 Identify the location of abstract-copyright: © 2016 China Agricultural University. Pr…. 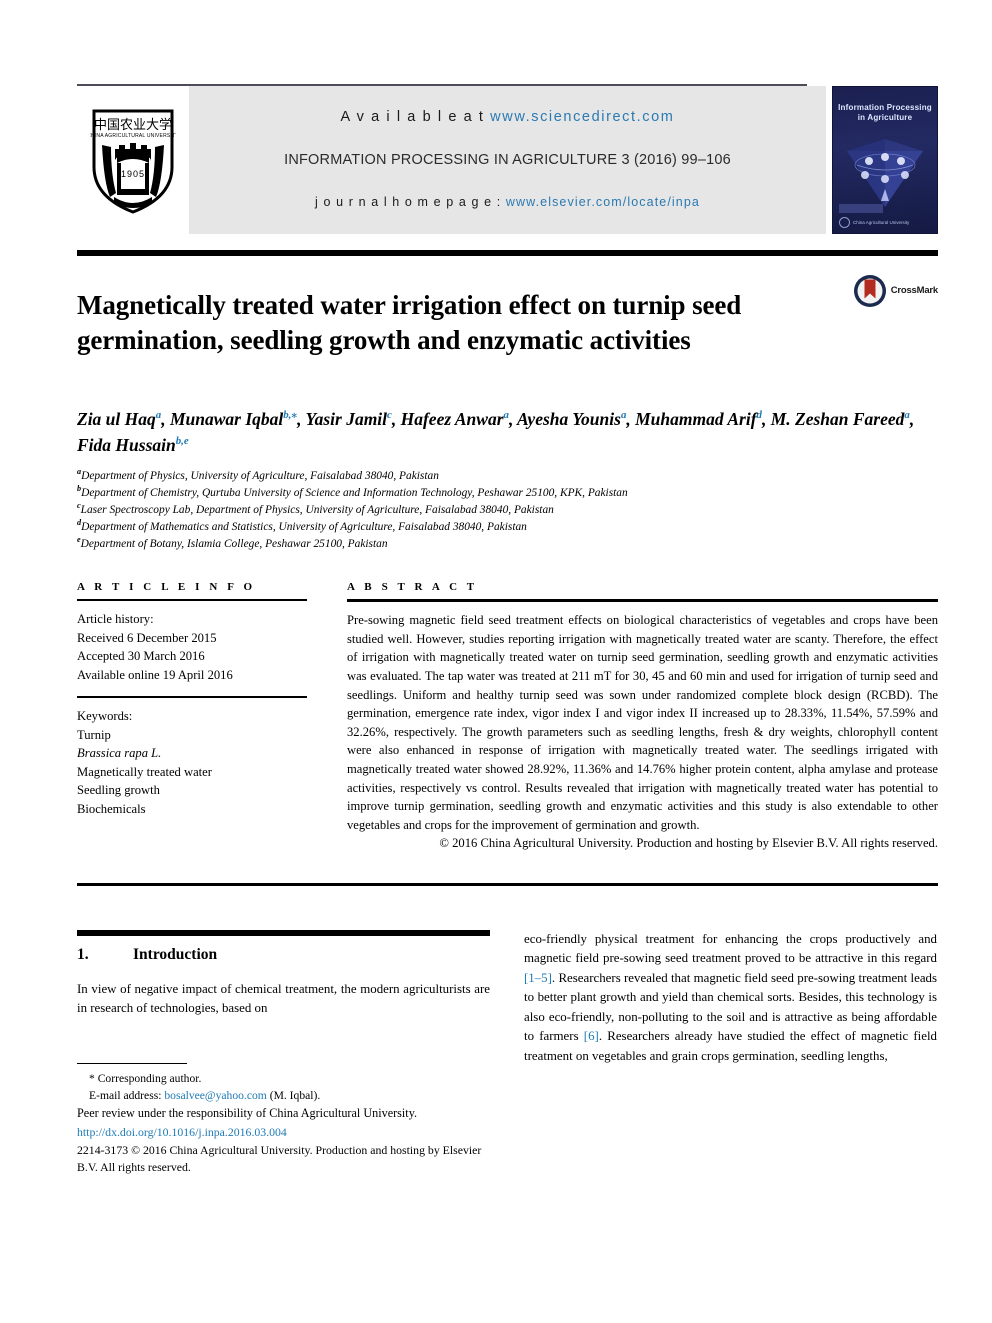
(688, 843).